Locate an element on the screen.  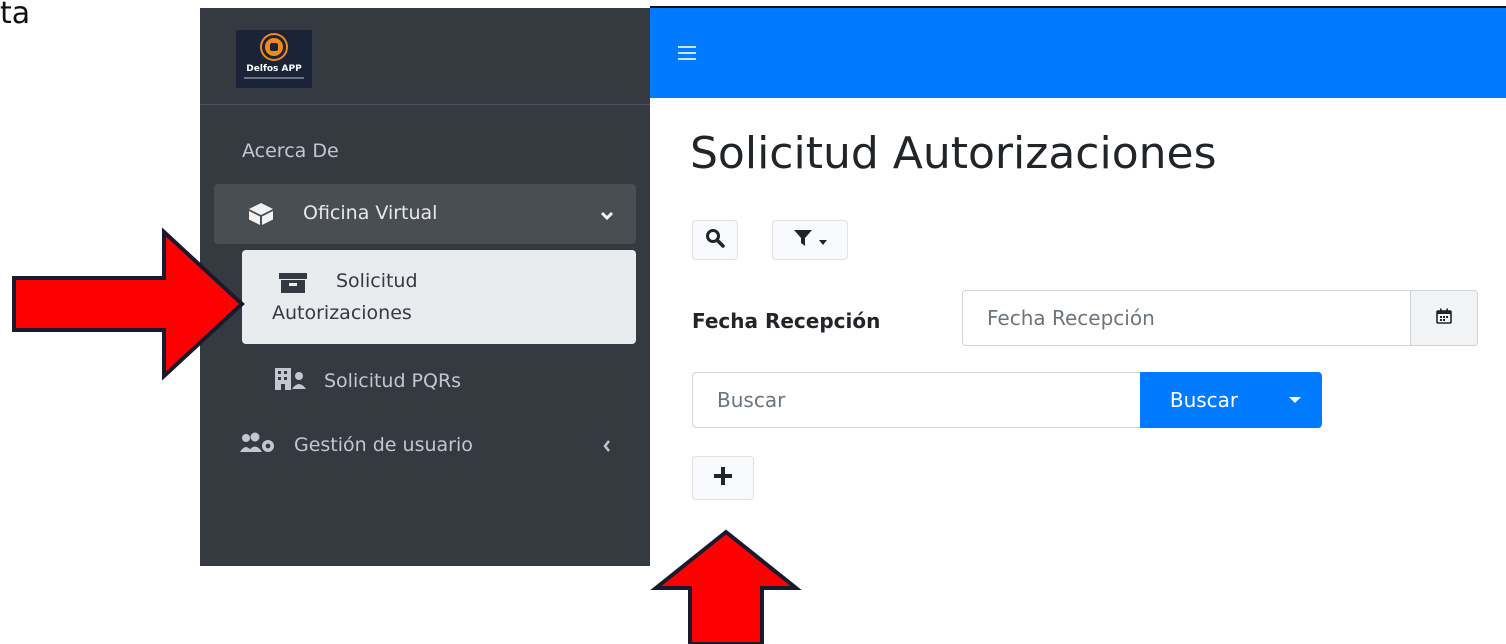
logo-mark is located at coordinates (274, 47).